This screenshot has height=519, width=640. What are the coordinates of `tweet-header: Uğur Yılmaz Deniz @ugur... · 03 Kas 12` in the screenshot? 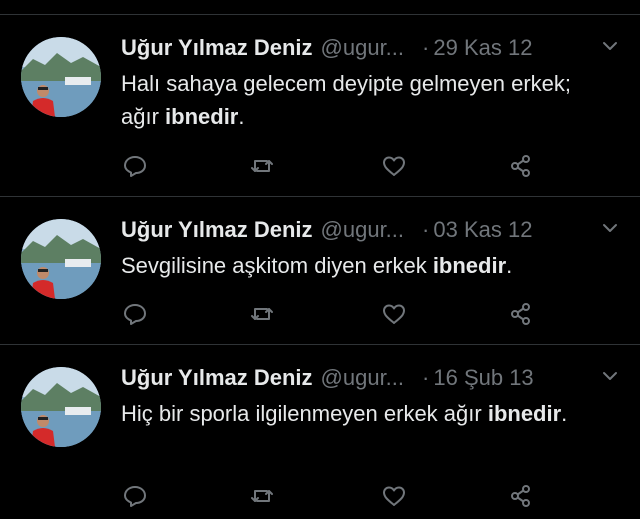 It's located at (371, 230).